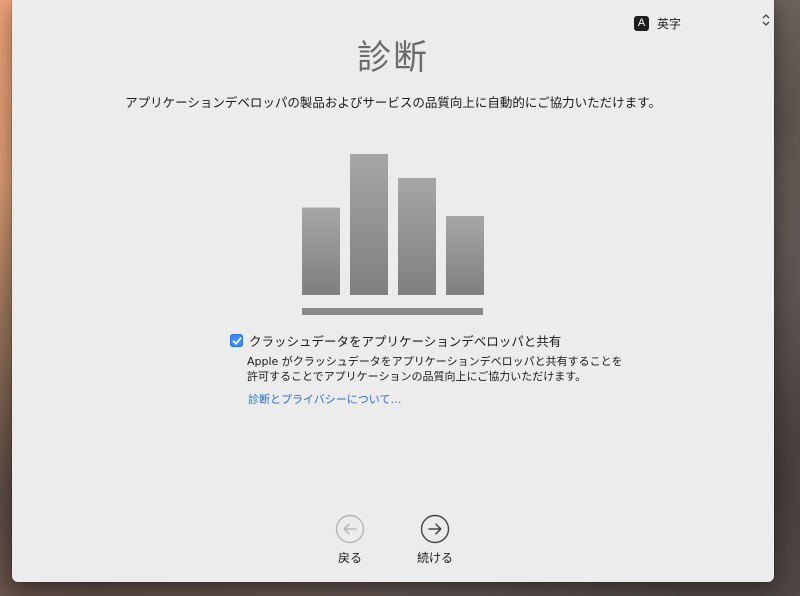 The height and width of the screenshot is (596, 800). I want to click on description-line-1: Apple がクラッシュデータをアプリケーションデベロッパと共有することを, so click(435, 361).